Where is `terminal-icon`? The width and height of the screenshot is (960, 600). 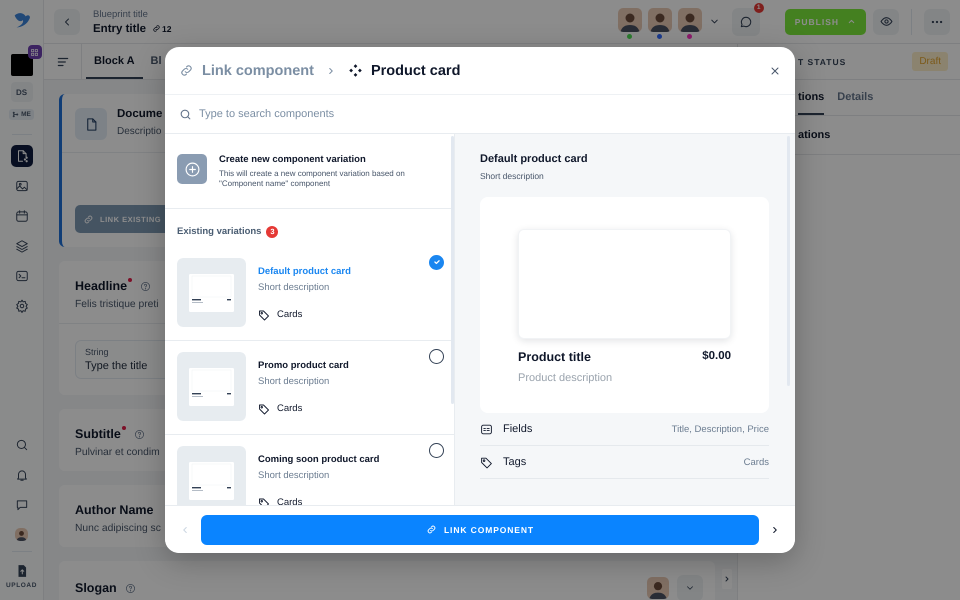 terminal-icon is located at coordinates (21, 276).